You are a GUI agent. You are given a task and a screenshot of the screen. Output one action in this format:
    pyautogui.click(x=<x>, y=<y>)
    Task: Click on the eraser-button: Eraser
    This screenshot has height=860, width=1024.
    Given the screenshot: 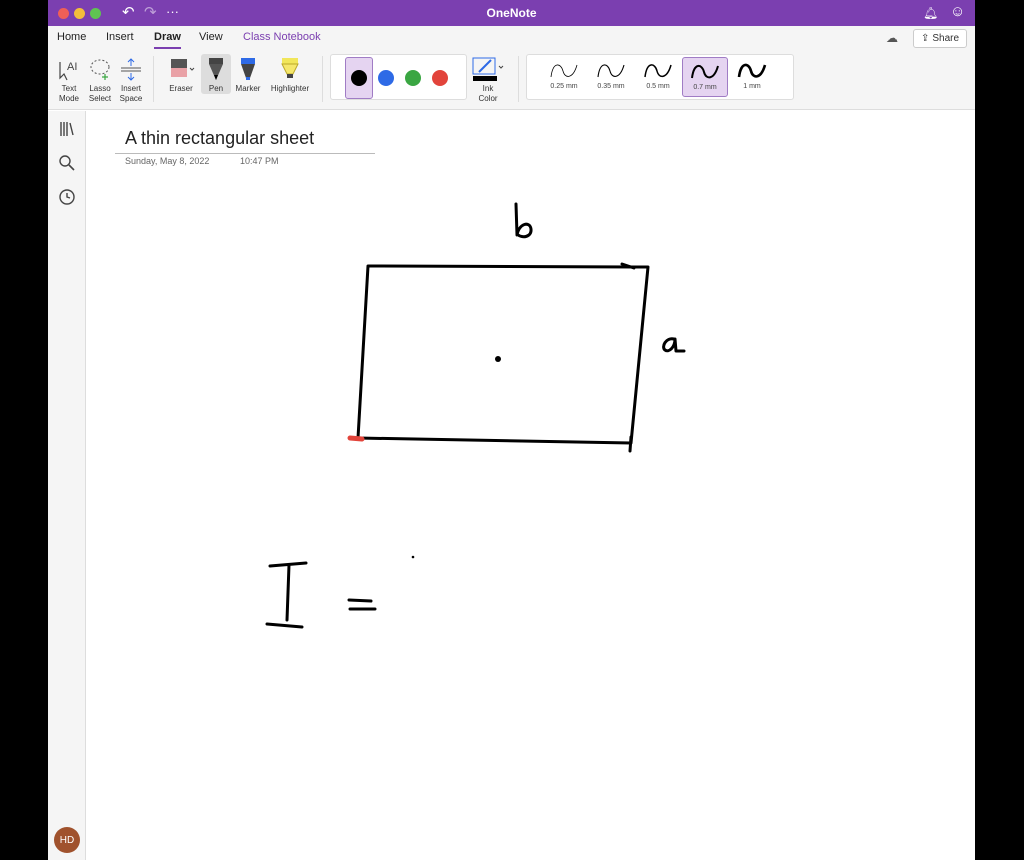 What is the action you would take?
    pyautogui.click(x=181, y=74)
    